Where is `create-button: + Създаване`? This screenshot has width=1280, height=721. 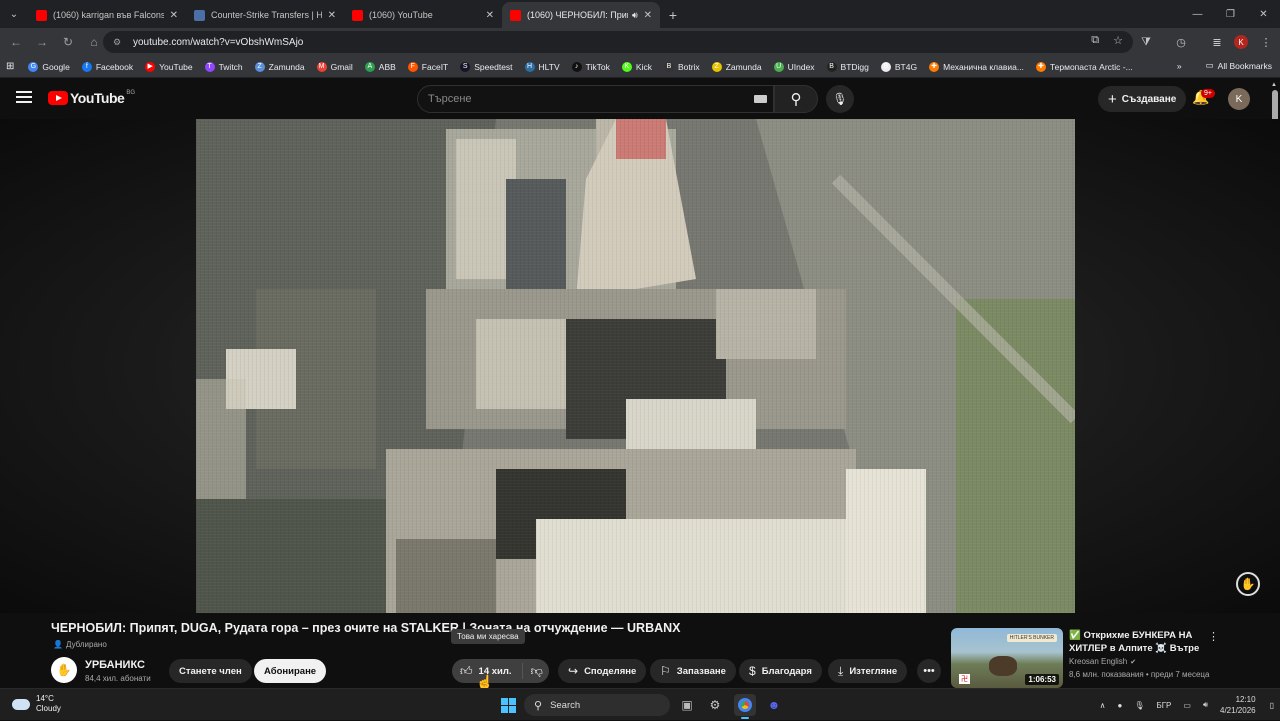
create-button: + Създаване is located at coordinates (1142, 99).